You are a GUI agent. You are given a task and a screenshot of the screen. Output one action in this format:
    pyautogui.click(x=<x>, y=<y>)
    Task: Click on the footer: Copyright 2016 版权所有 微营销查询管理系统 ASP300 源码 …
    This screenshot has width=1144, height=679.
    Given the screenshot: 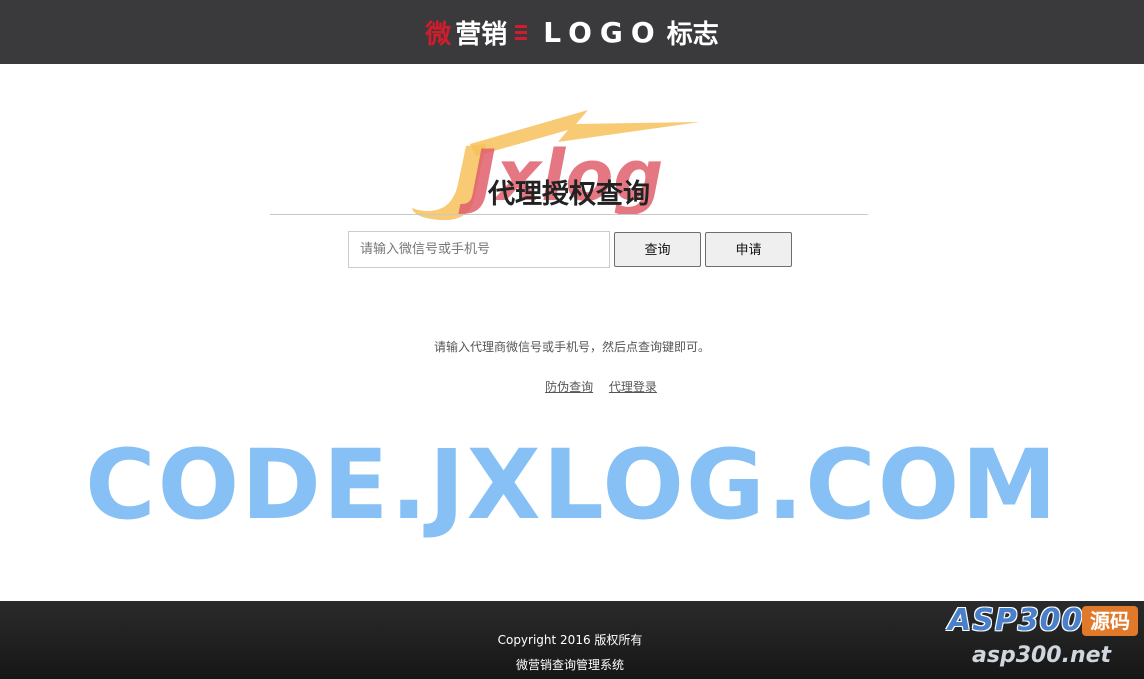 What is the action you would take?
    pyautogui.click(x=572, y=640)
    